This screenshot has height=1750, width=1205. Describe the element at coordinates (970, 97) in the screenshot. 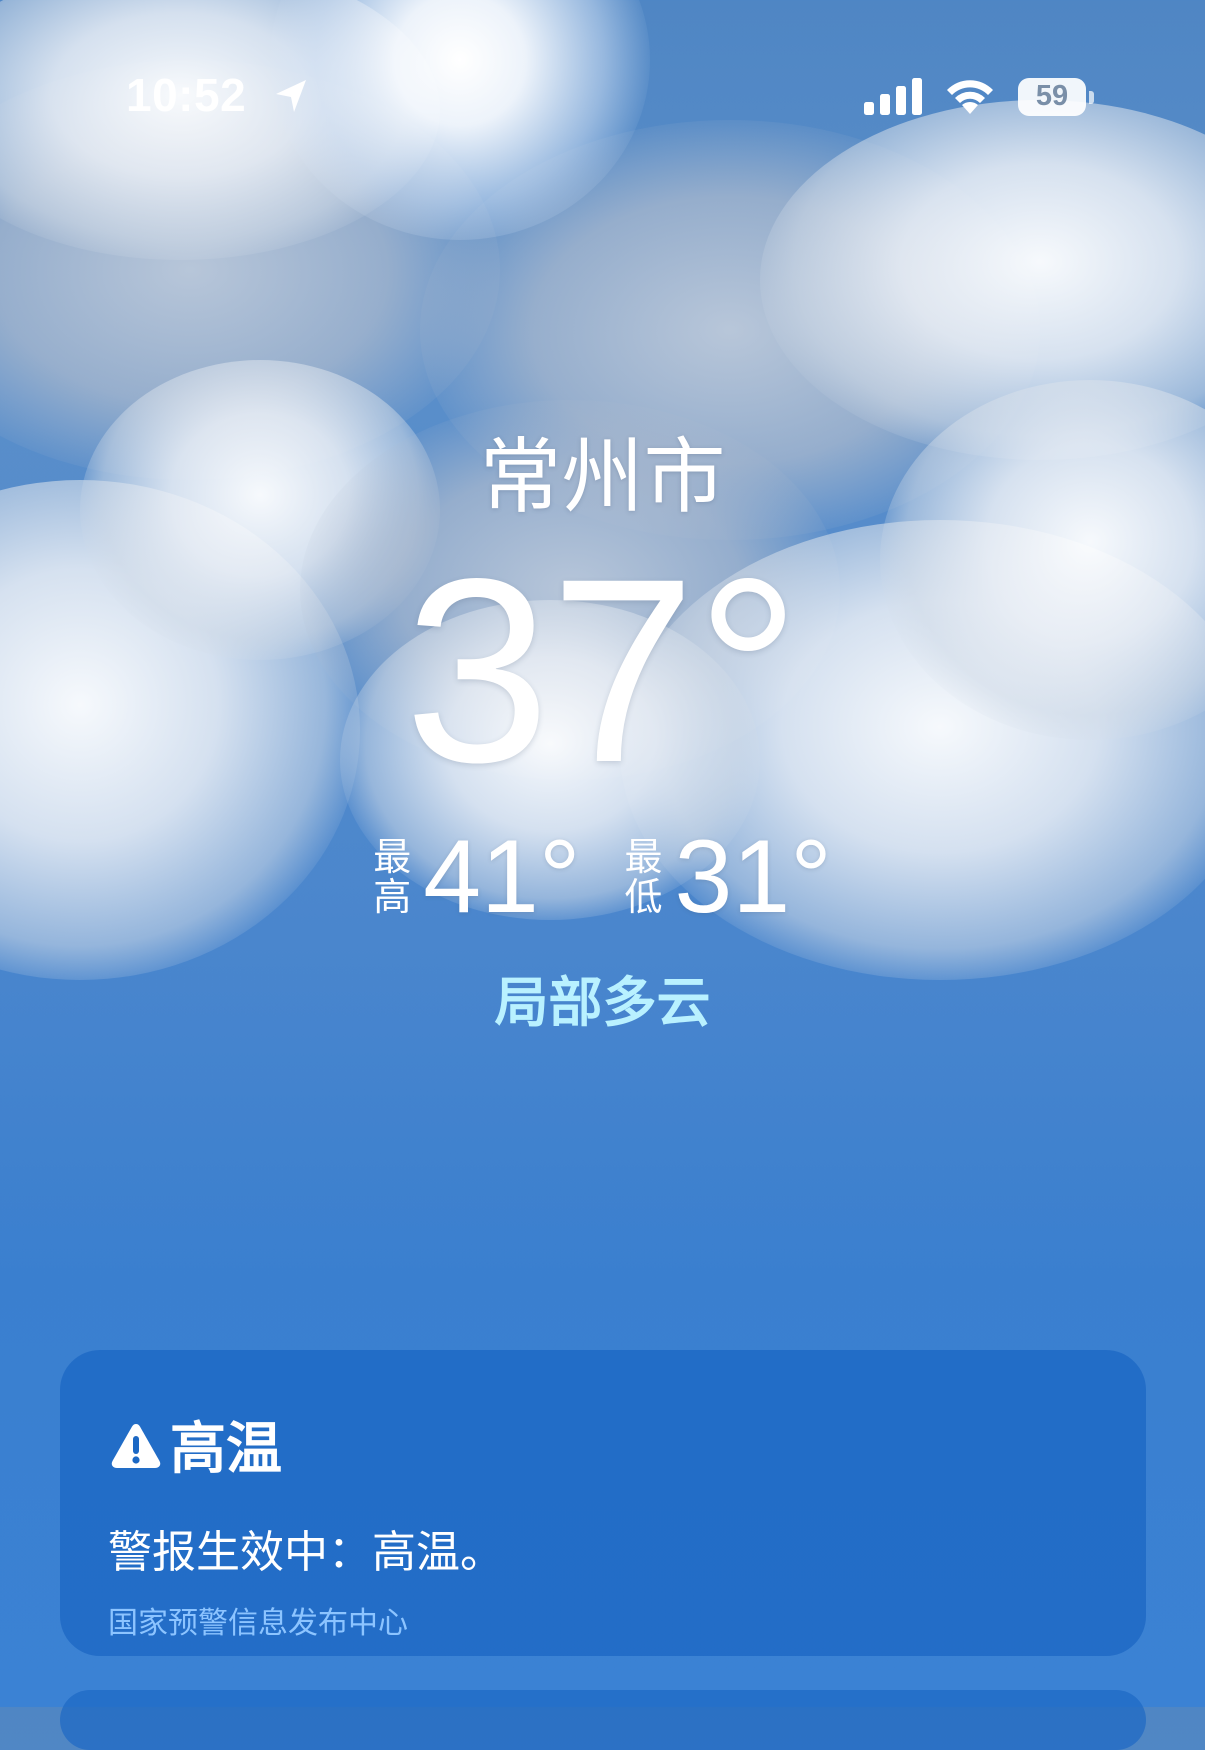

I see `wifi-icon` at that location.